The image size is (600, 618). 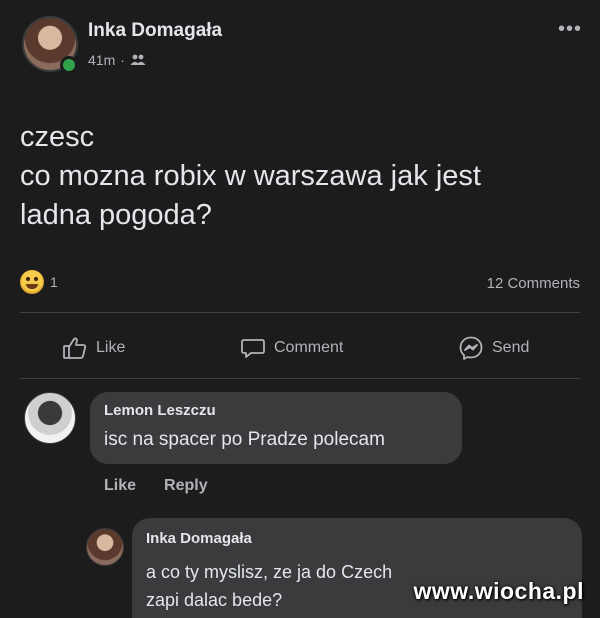 What do you see at coordinates (111, 347) in the screenshot?
I see `like-label: Like` at bounding box center [111, 347].